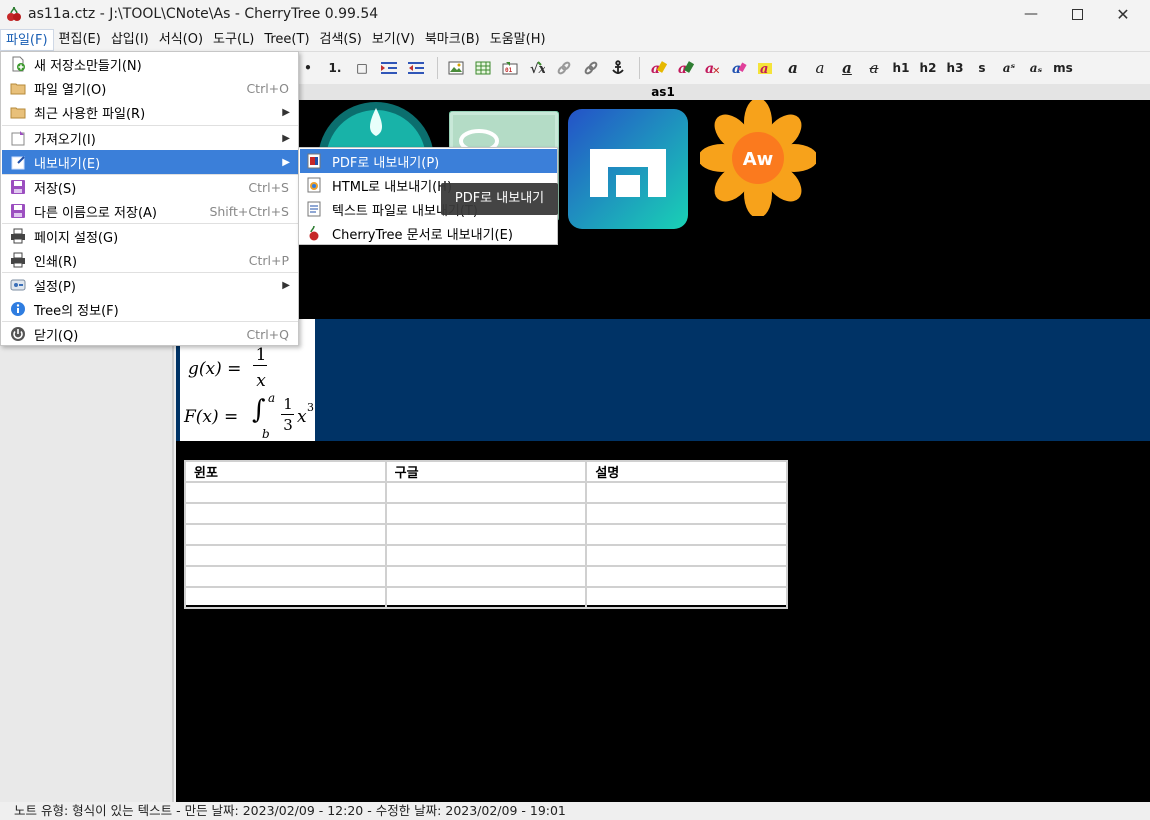 Image resolution: width=1150 pixels, height=820 pixels. I want to click on menu-item-export-pdf: PDF로 내보내기(P), so click(428, 161).